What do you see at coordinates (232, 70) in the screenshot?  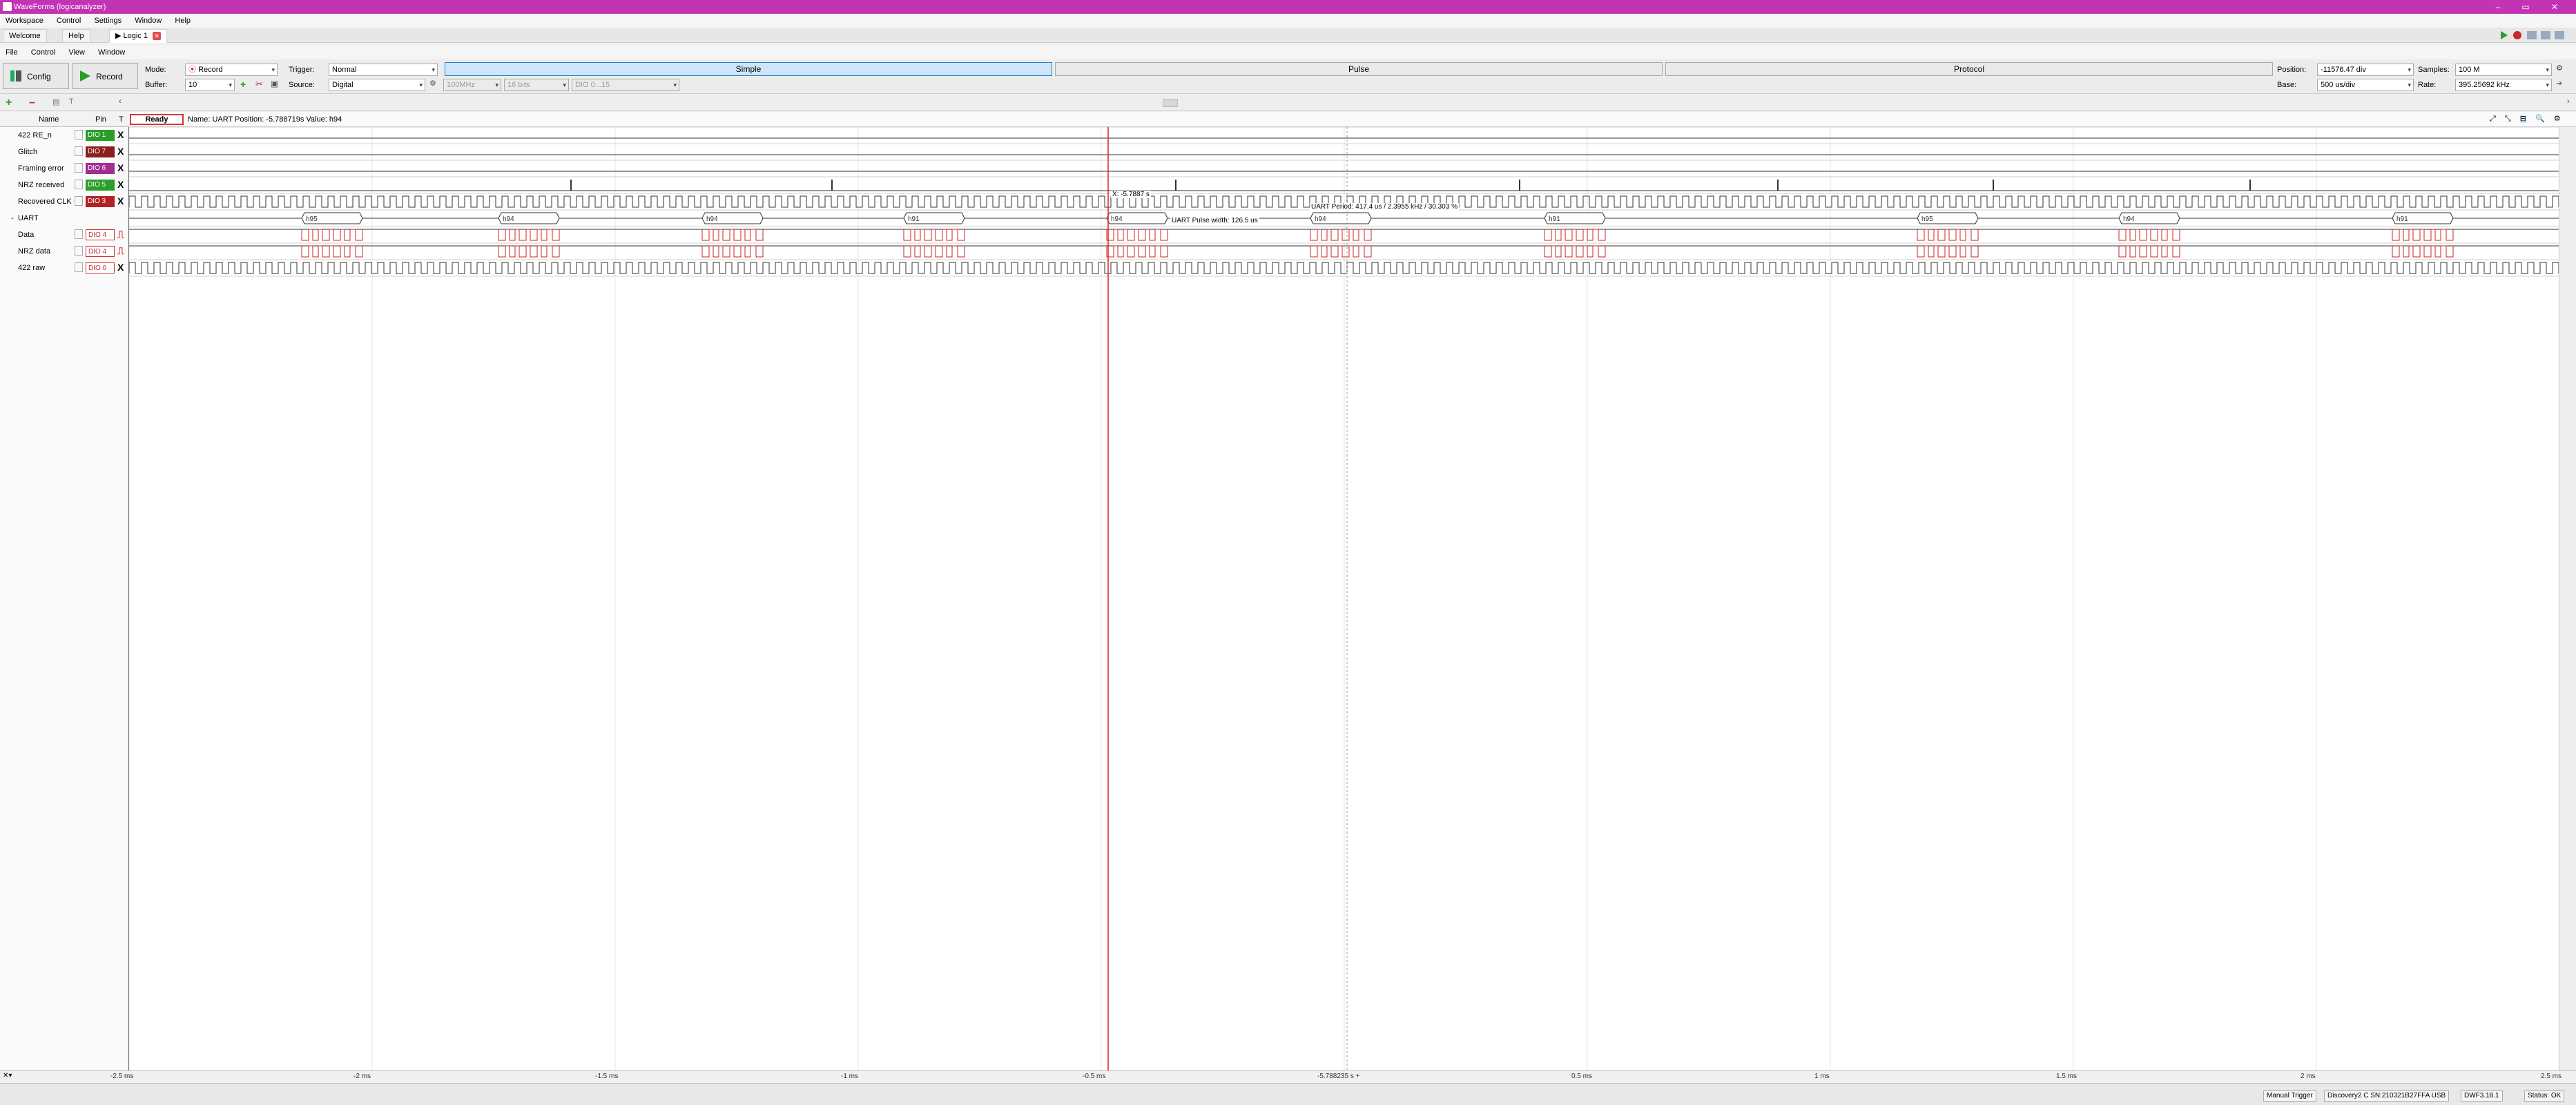 I see `mode-select: ⦿ Record` at bounding box center [232, 70].